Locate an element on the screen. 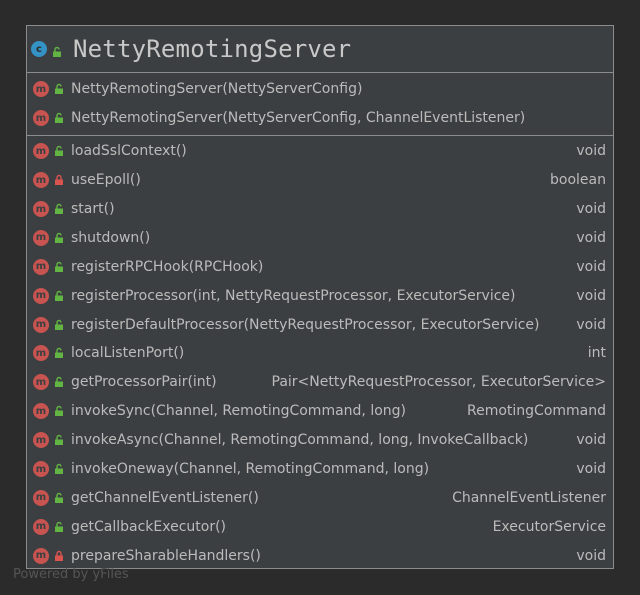 Image resolution: width=640 pixels, height=595 pixels. method-row: m loadSslContext() void is located at coordinates (320, 151).